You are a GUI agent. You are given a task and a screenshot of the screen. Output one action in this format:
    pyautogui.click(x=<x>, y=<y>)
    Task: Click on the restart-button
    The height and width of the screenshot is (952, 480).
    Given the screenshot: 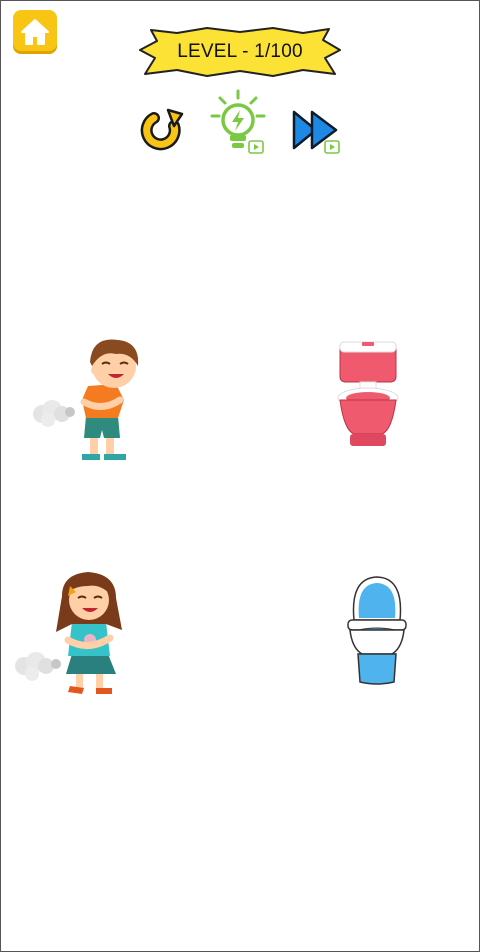 What is the action you would take?
    pyautogui.click(x=163, y=131)
    